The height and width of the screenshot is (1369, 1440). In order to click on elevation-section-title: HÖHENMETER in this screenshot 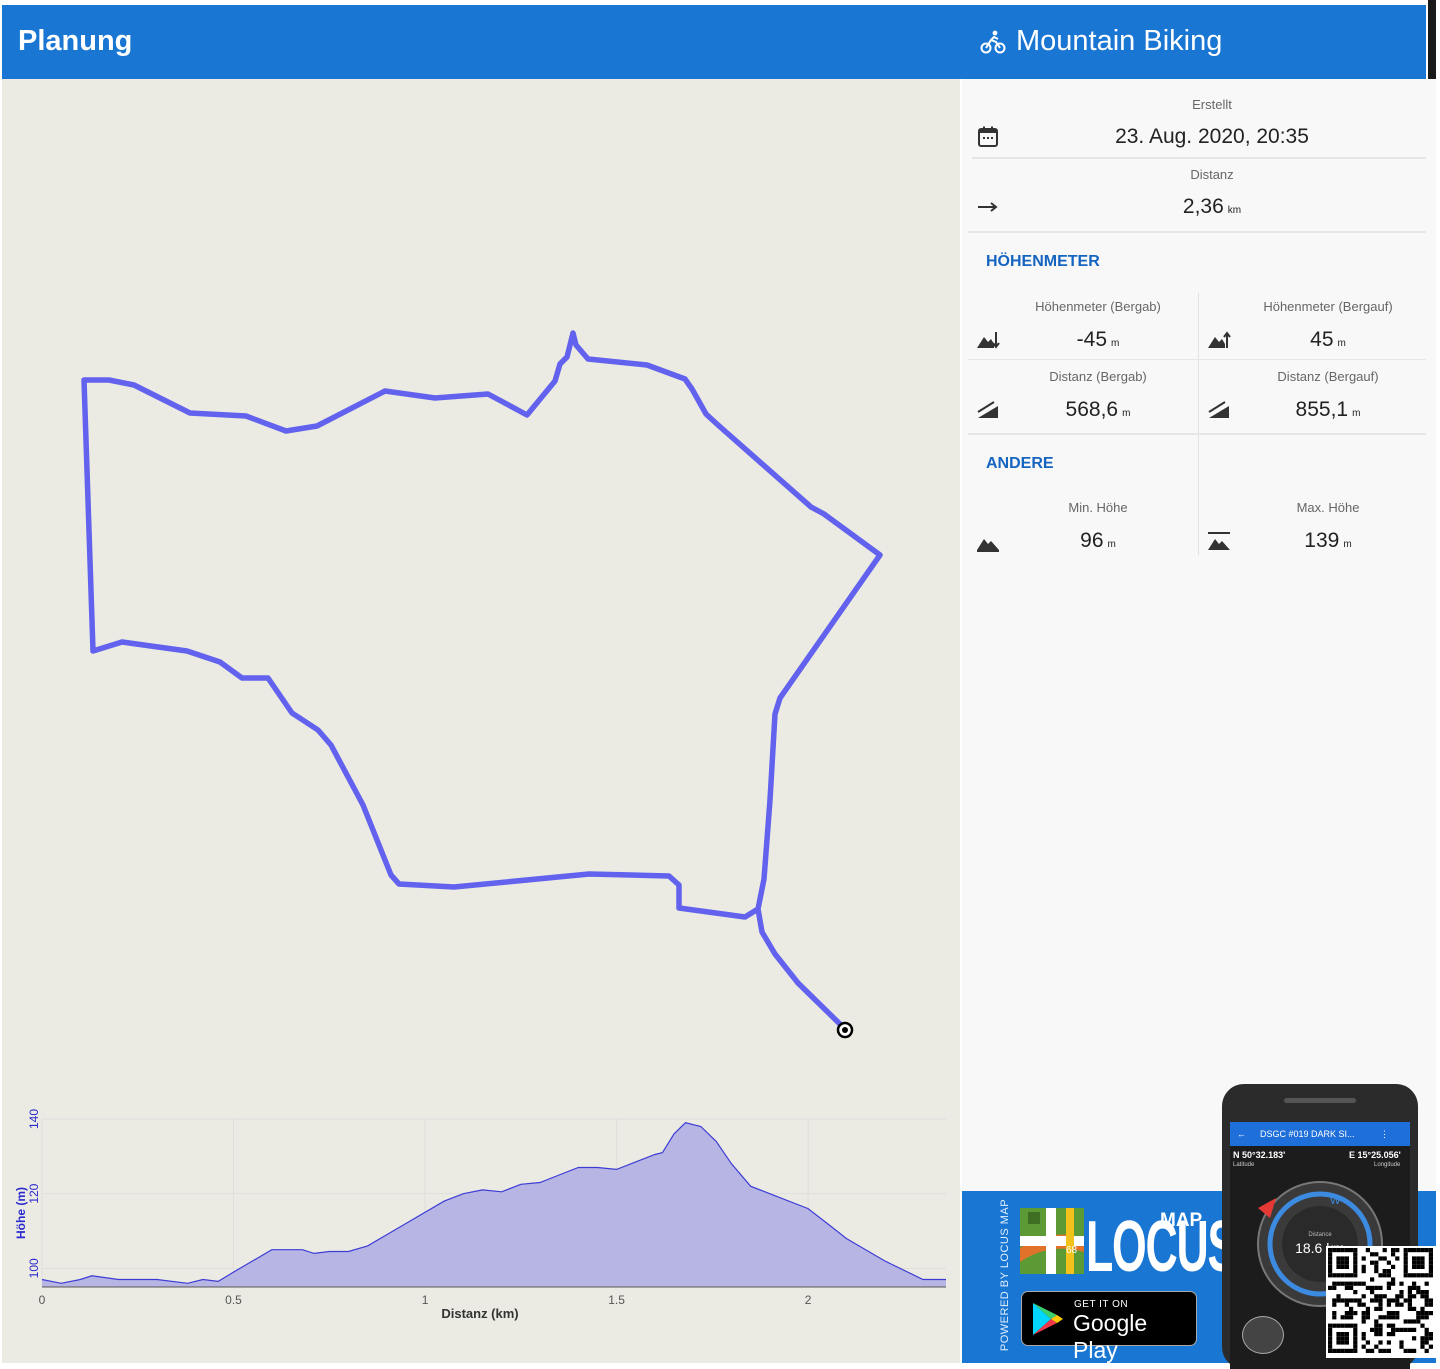, I will do `click(1043, 261)`.